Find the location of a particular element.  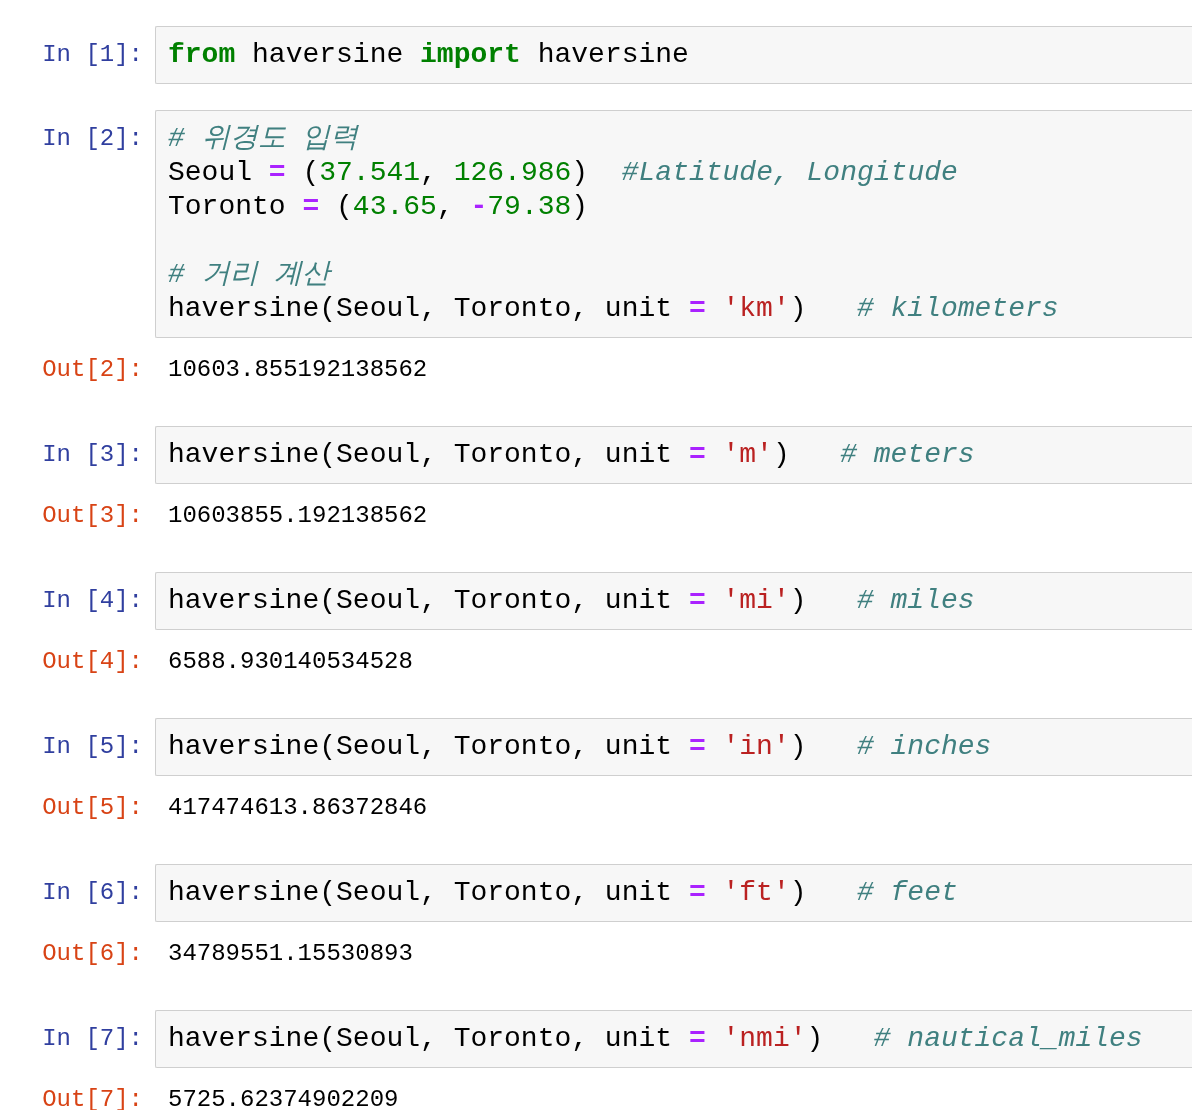

code-line: Seoul = (37.541, 126.986) #Latitude, Longitude is located at coordinates (563, 173).